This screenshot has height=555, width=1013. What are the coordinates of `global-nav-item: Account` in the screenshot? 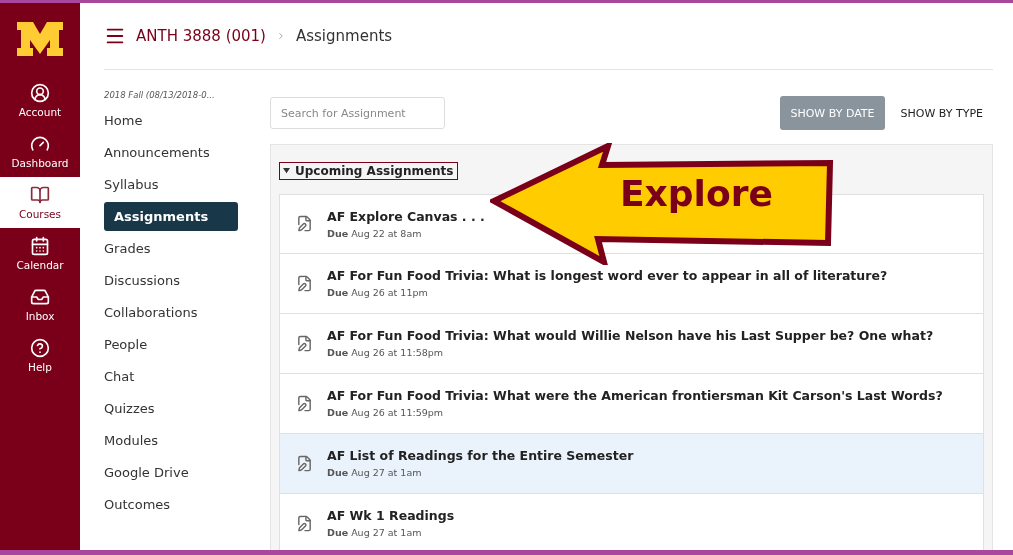 It's located at (40, 100).